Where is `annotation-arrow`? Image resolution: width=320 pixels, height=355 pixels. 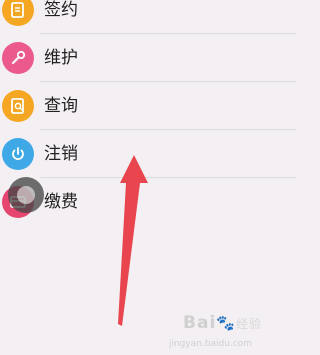 annotation-arrow is located at coordinates (133, 240).